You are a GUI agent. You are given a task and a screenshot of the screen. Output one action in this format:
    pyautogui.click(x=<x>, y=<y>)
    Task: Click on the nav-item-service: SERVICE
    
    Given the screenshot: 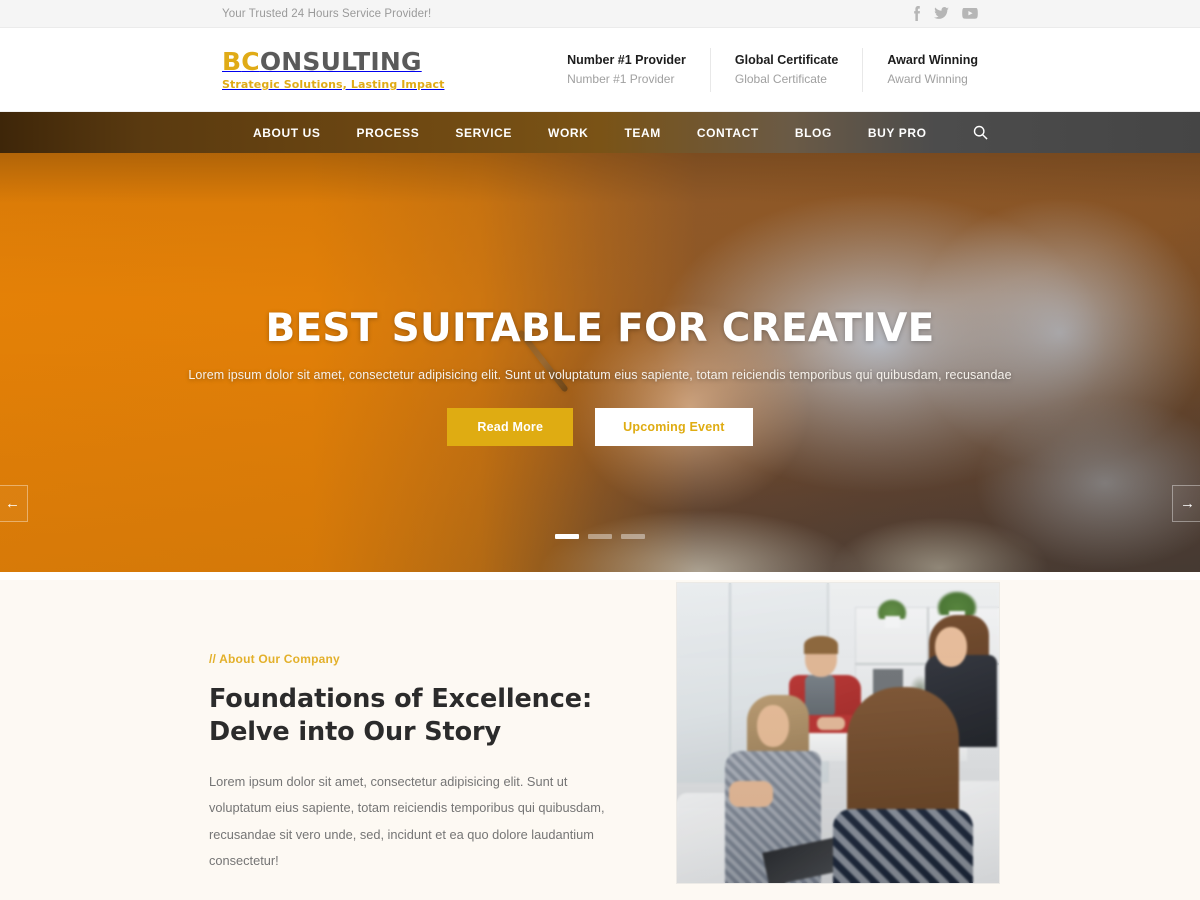 What is the action you would take?
    pyautogui.click(x=483, y=133)
    